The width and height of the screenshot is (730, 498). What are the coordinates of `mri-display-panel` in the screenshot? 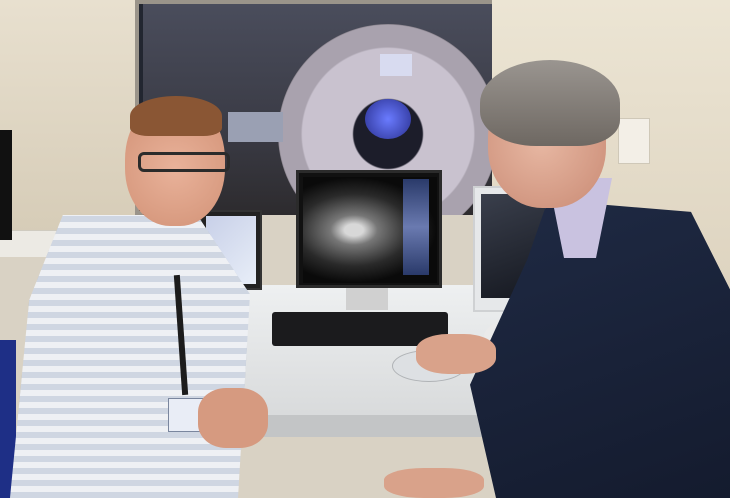 It's located at (396, 65).